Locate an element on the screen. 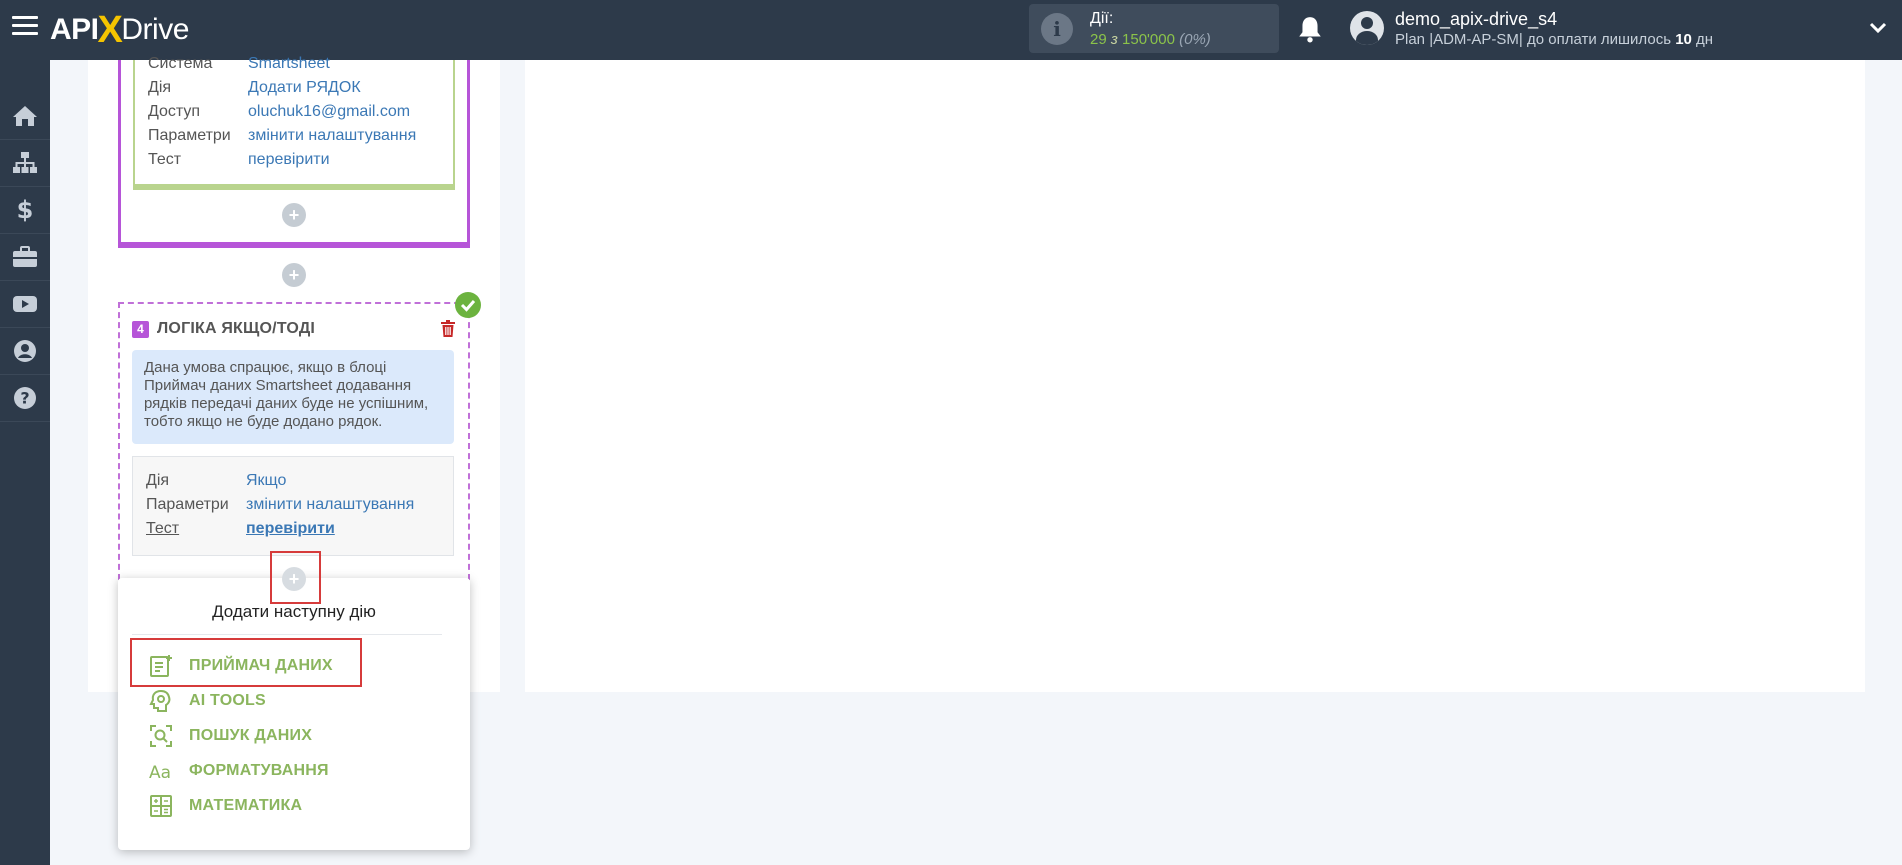 This screenshot has width=1902, height=865. detail-value: Якщо is located at coordinates (266, 481).